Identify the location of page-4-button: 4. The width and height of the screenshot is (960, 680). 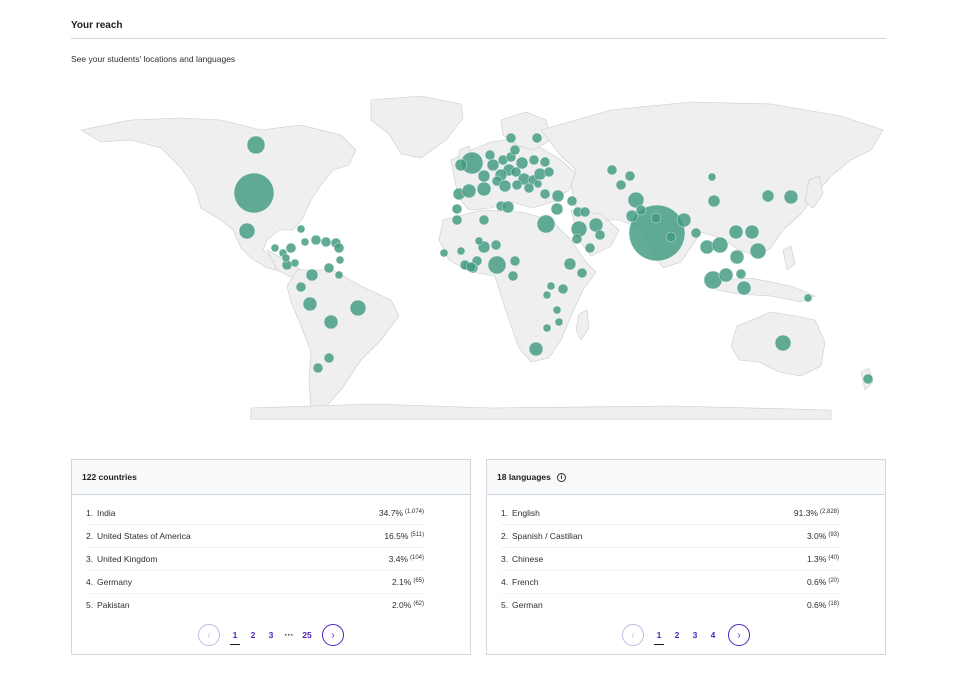
(713, 635).